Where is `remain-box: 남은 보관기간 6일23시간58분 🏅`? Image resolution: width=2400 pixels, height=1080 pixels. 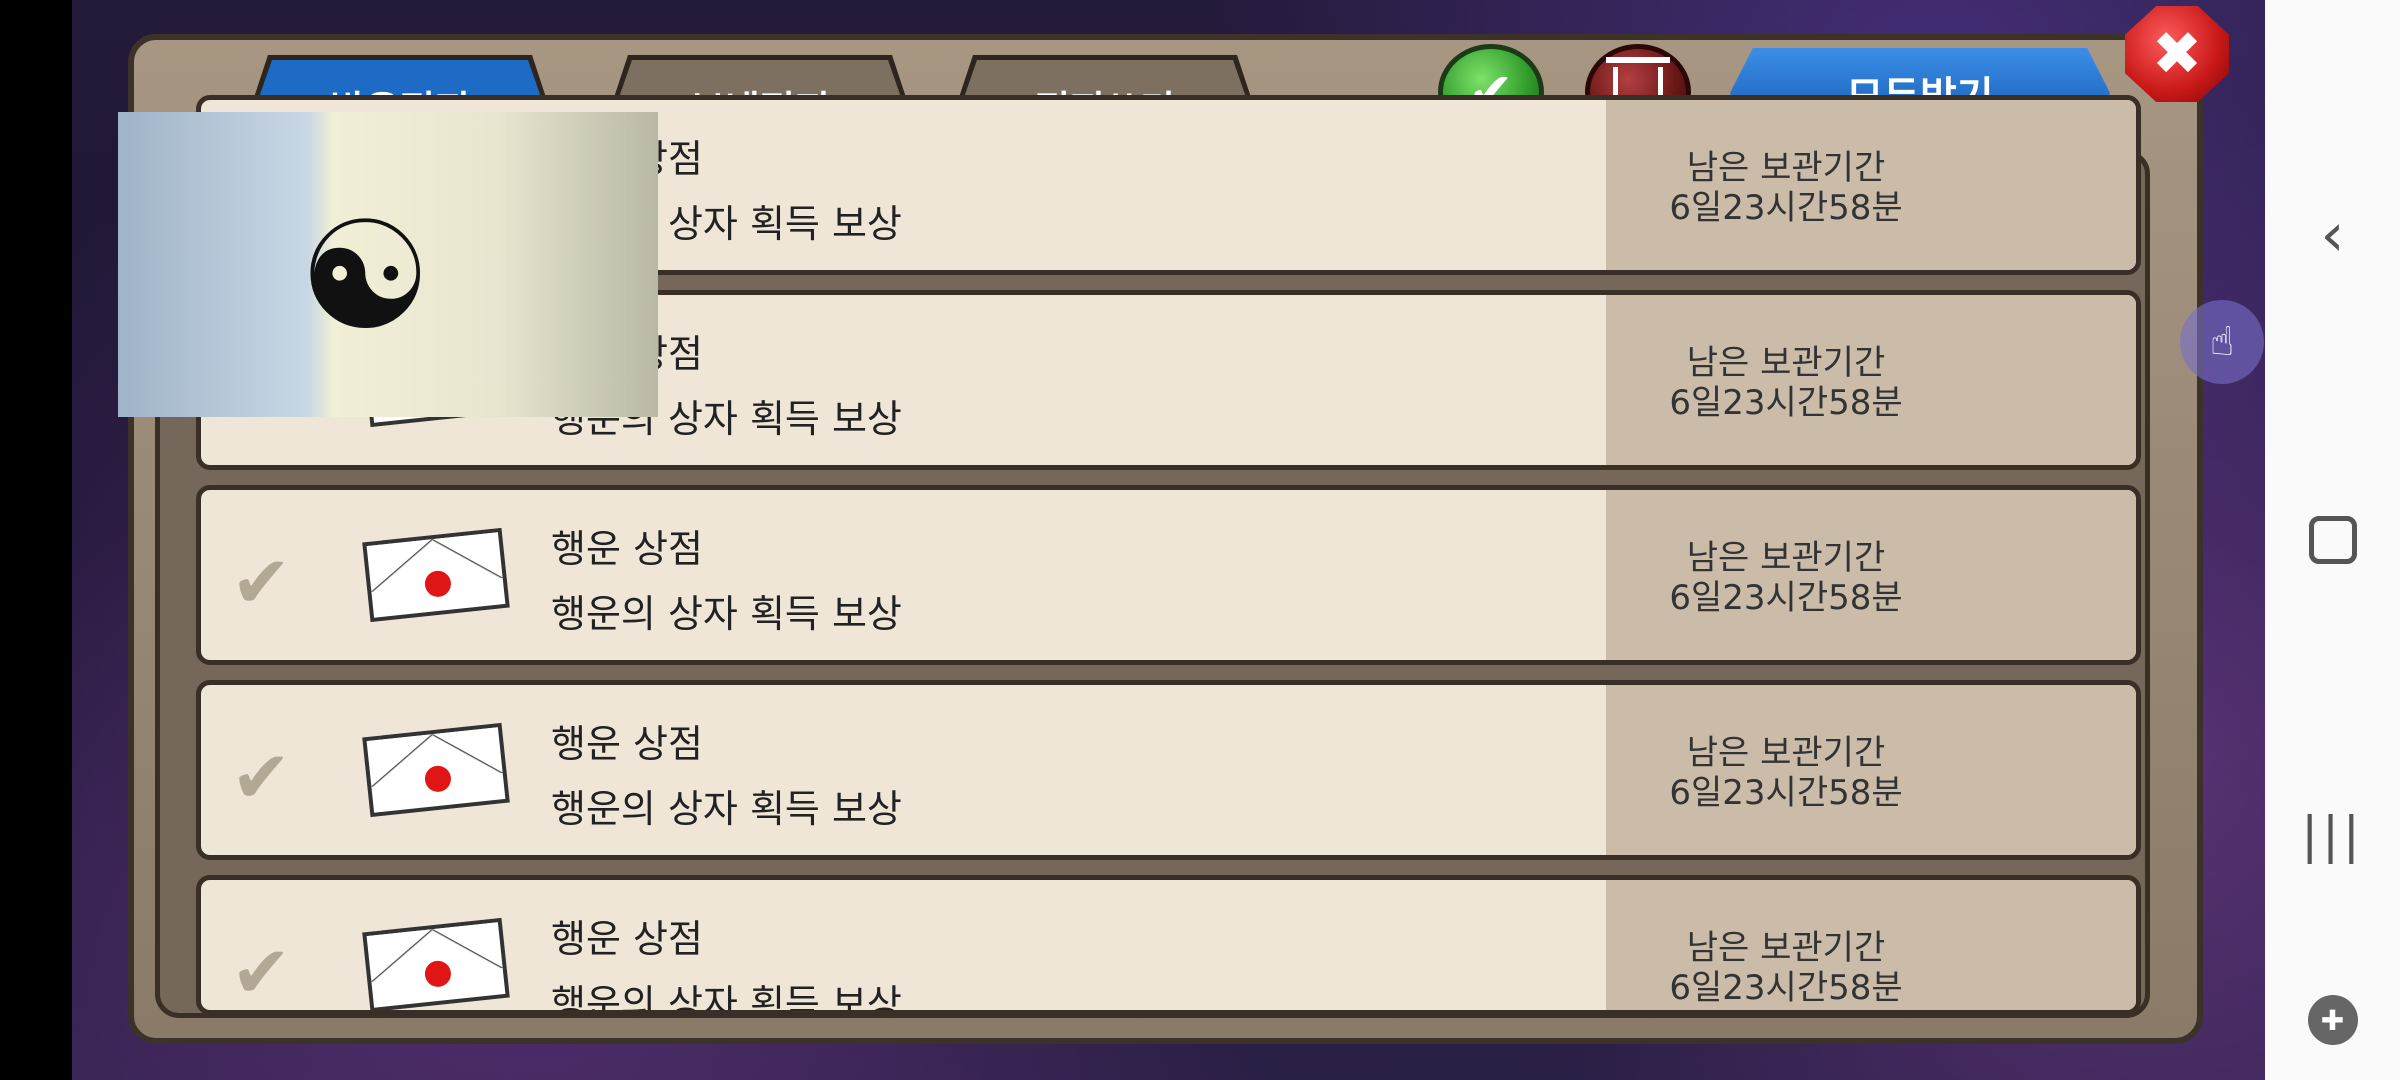 remain-box: 남은 보관기간 6일23시간58분 🏅 is located at coordinates (1871, 945).